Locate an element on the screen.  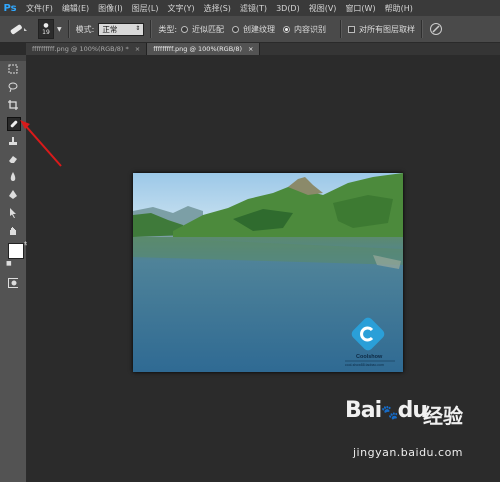
radio-content-aware: 内容识别 is located at coordinates (304, 29).